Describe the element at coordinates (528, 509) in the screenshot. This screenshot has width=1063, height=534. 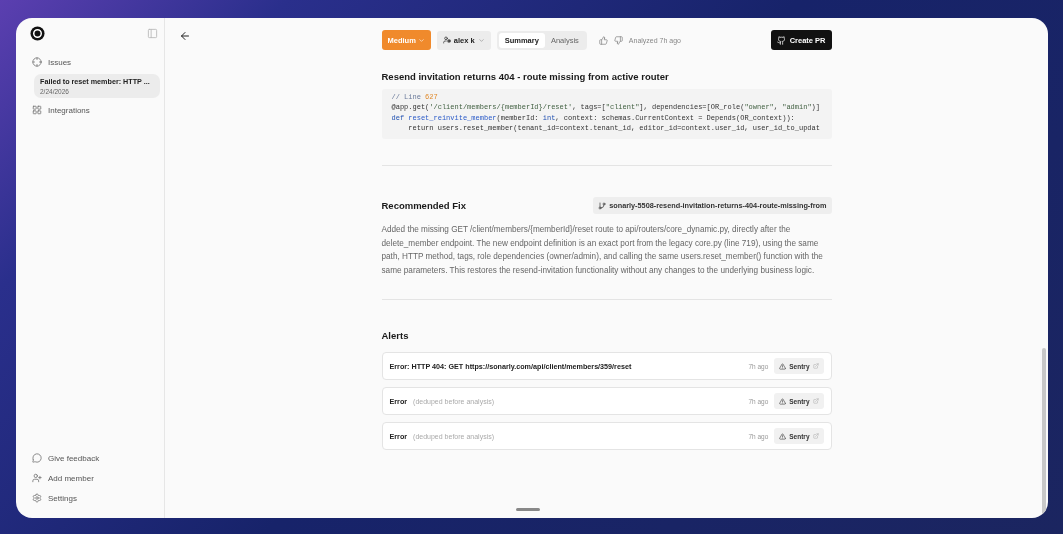
I see `home-indicator` at that location.